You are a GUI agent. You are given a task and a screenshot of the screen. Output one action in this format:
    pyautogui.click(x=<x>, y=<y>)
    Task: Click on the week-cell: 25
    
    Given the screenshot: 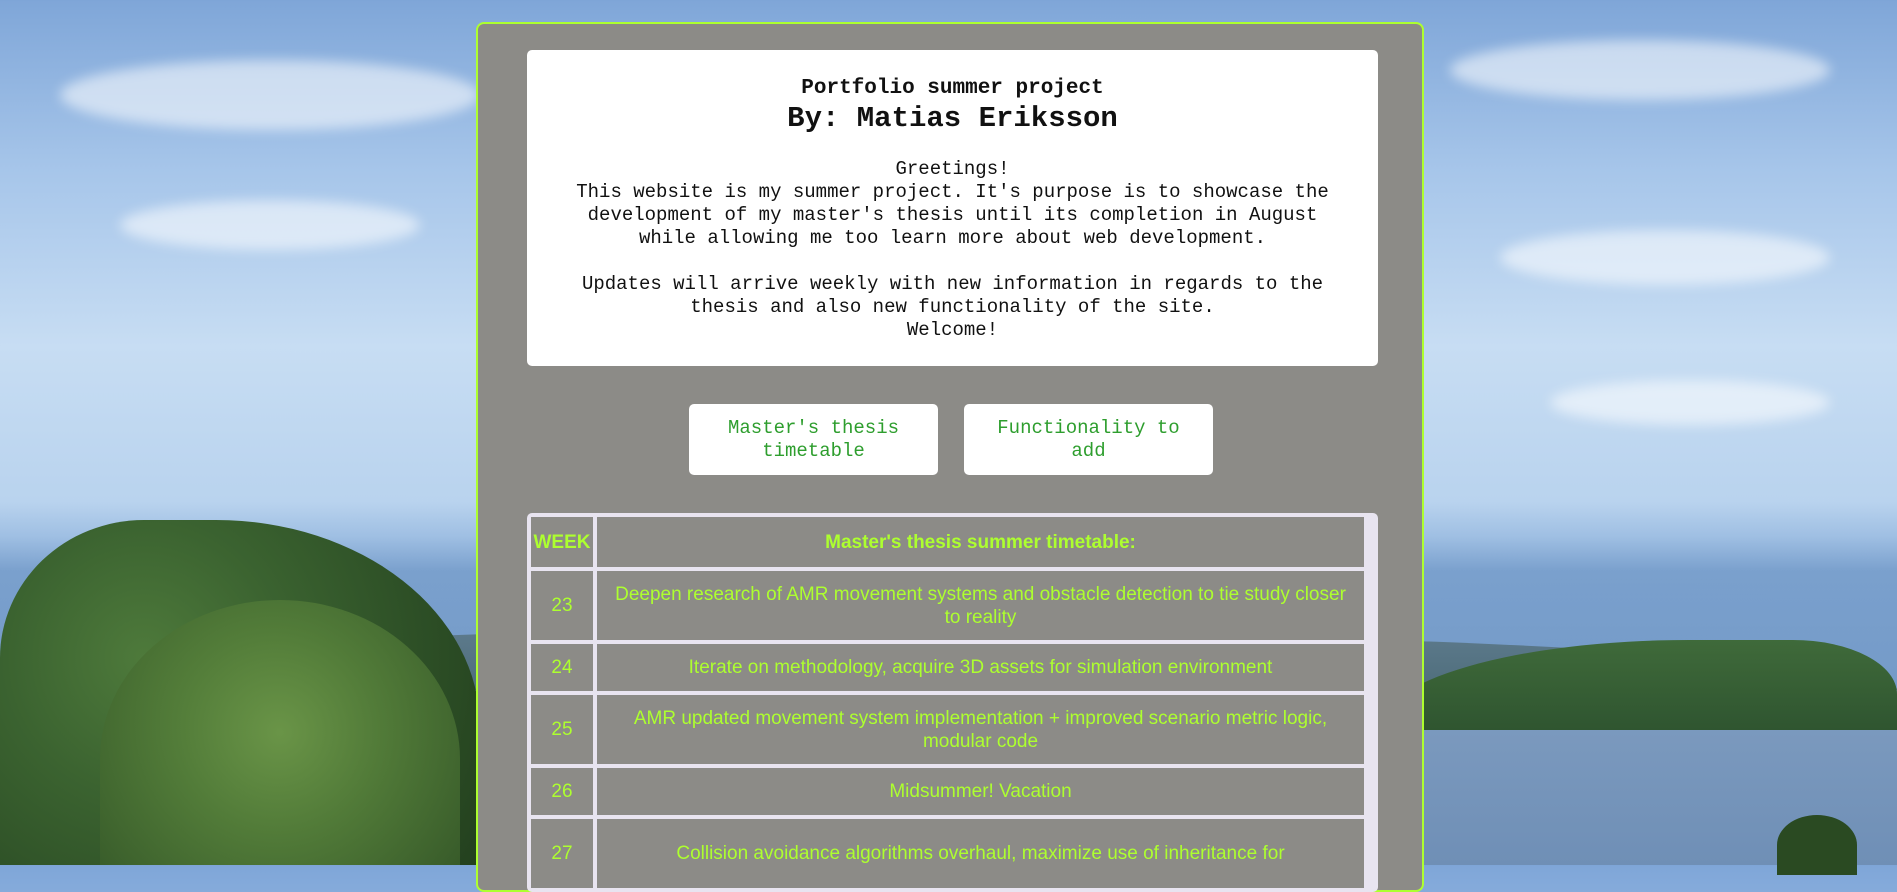 What is the action you would take?
    pyautogui.click(x=562, y=729)
    